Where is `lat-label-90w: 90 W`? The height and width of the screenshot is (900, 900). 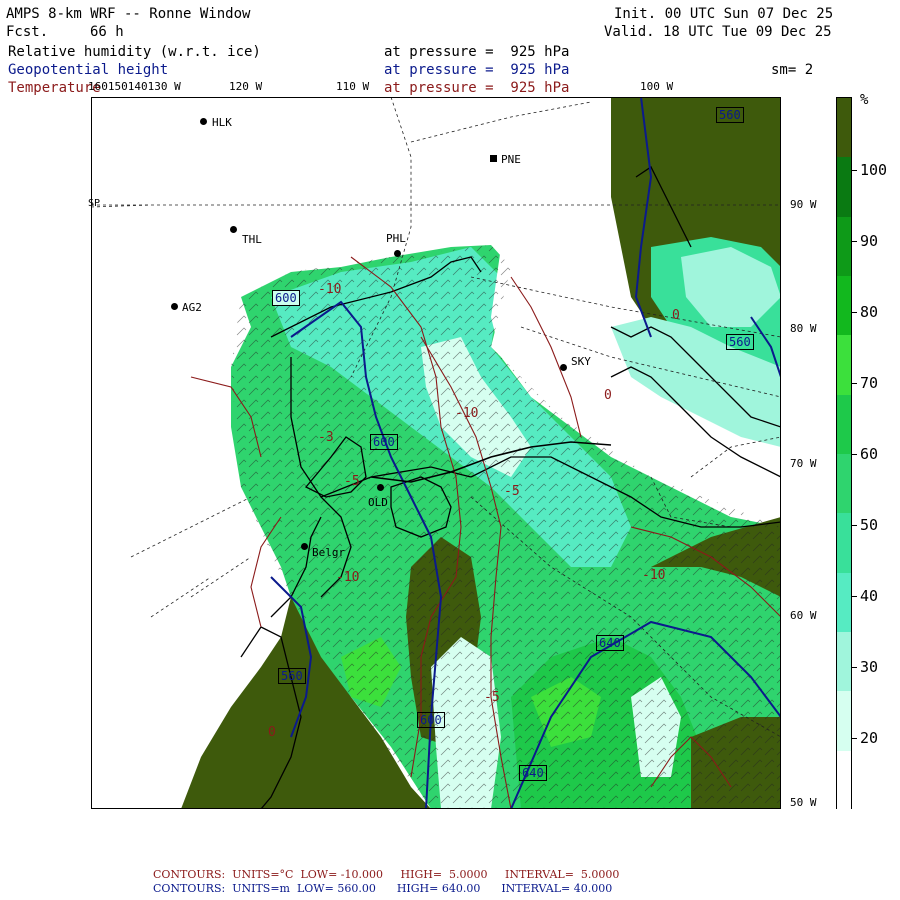 lat-label-90w: 90 W is located at coordinates (803, 204).